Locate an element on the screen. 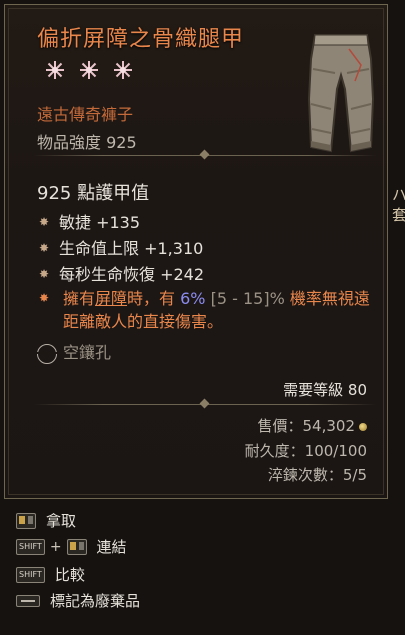 Image resolution: width=405 pixels, height=635 pixels. empty-socket-icon is located at coordinates (47, 353).